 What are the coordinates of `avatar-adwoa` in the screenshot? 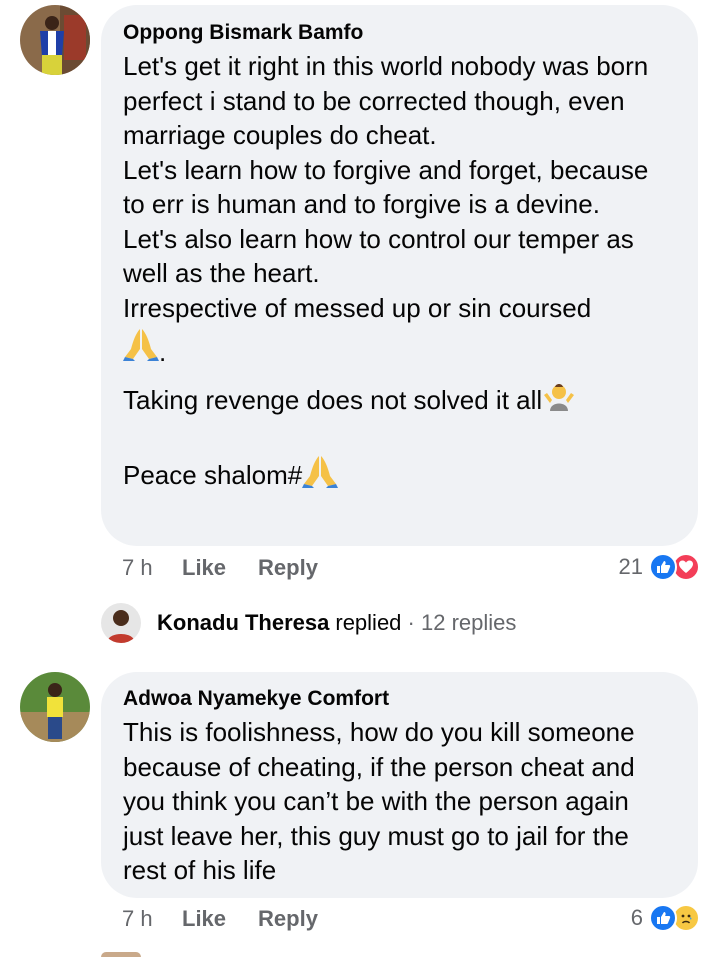 It's located at (55, 707).